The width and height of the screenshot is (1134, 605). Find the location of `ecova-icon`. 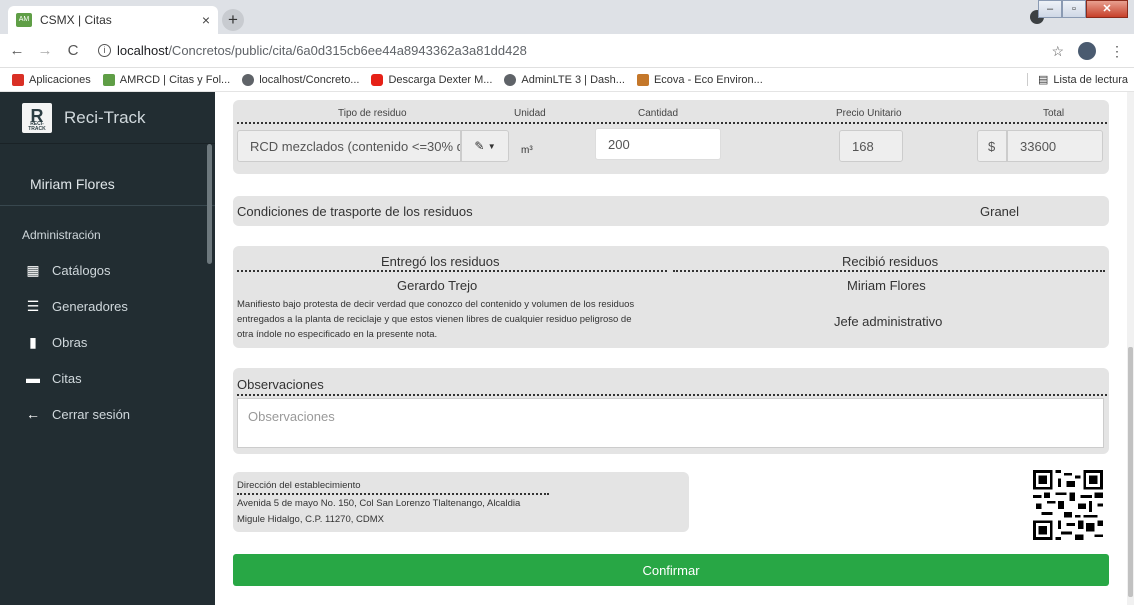

ecova-icon is located at coordinates (642, 79).